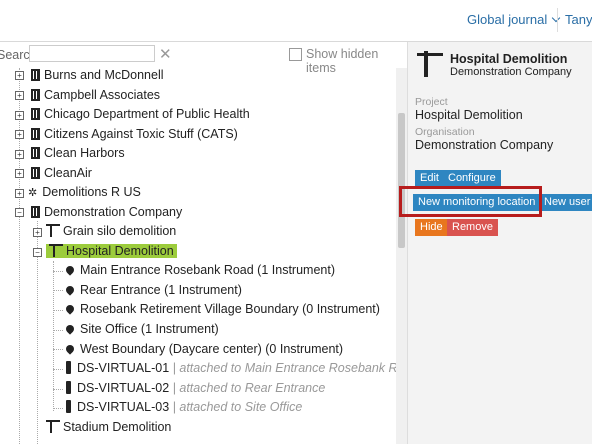 The width and height of the screenshot is (592, 444). I want to click on tree-item-org: Citizens Against Toxic Stuff (CATS), so click(134, 134).